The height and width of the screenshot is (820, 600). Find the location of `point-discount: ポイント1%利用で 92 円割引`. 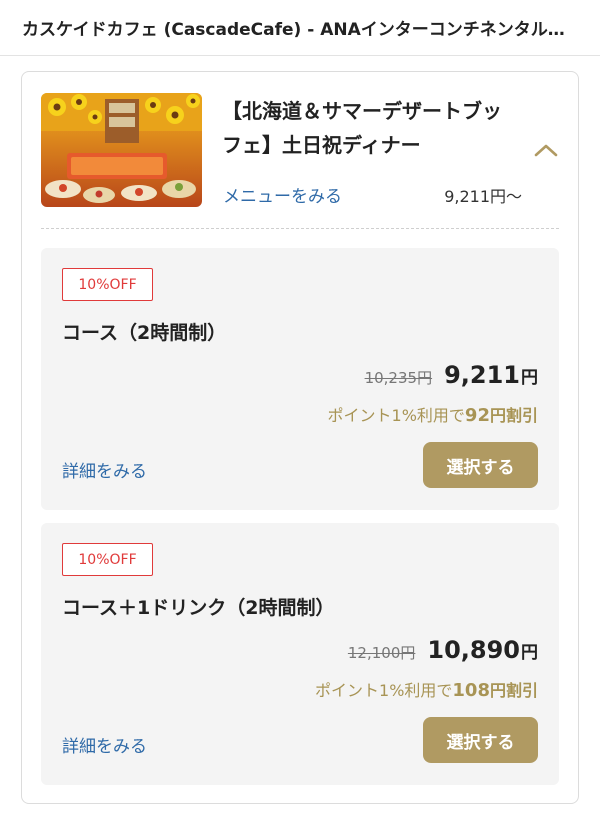

point-discount: ポイント1%利用で 92 円割引 is located at coordinates (433, 414).